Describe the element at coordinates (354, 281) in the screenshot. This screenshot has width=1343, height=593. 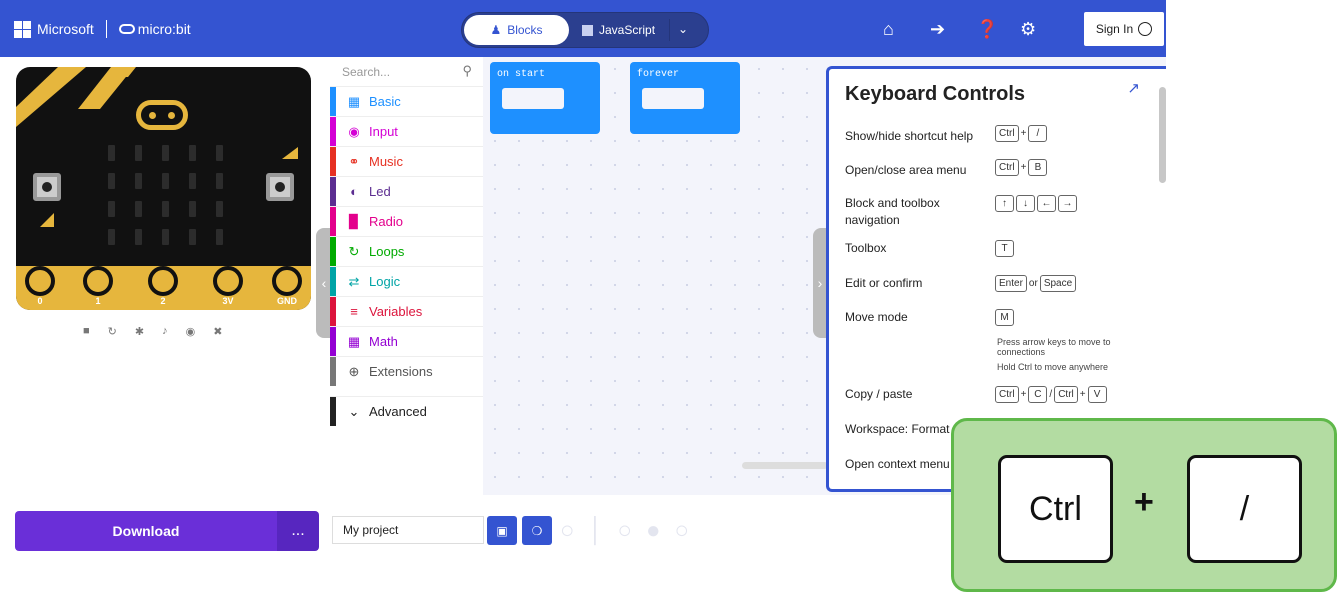
I see `shuffle-icon: ⇄` at that location.